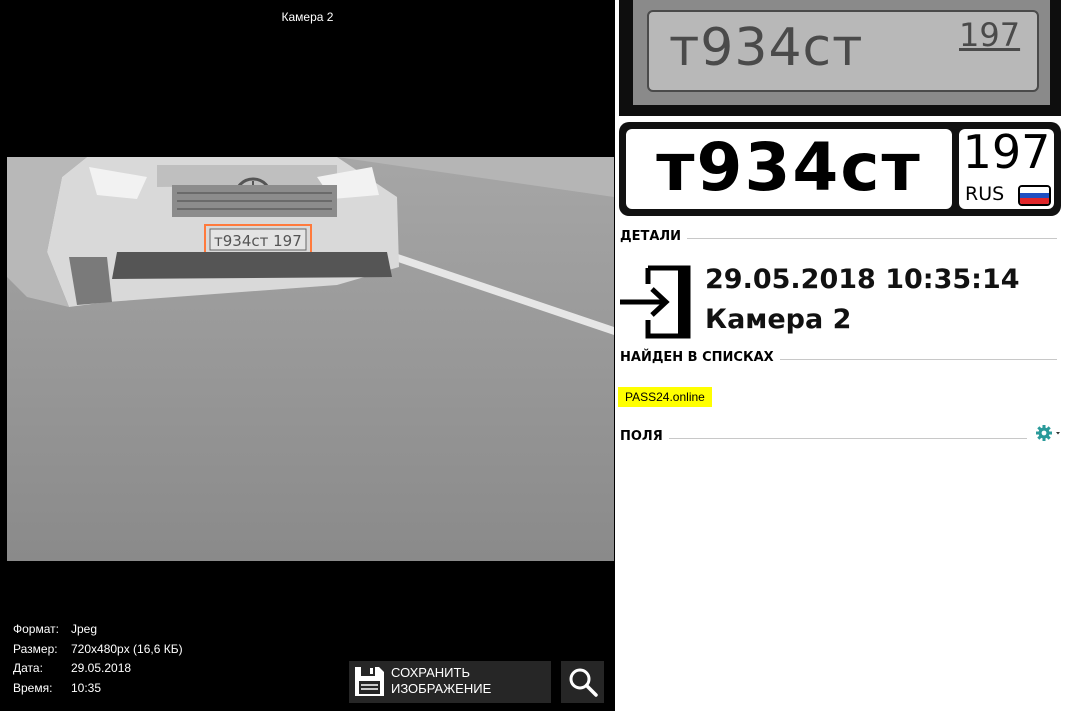  Describe the element at coordinates (655, 302) in the screenshot. I see `entry-arrow-icon` at that location.